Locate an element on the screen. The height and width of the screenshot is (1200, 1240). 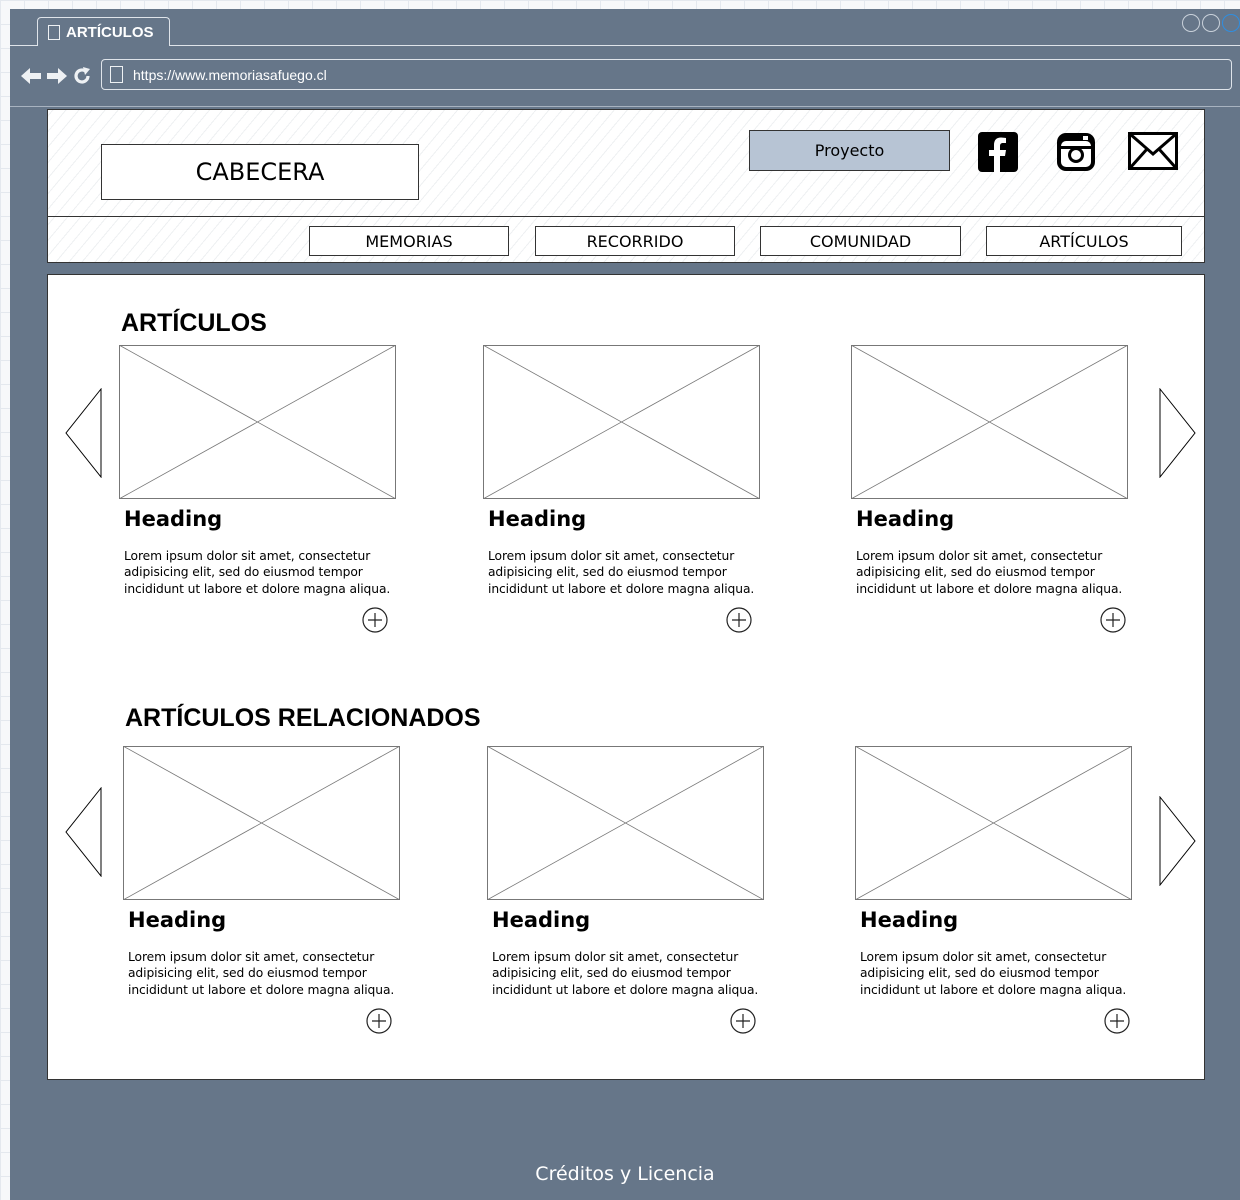
section-title-articulos: ARTÍCULOS is located at coordinates (194, 323).